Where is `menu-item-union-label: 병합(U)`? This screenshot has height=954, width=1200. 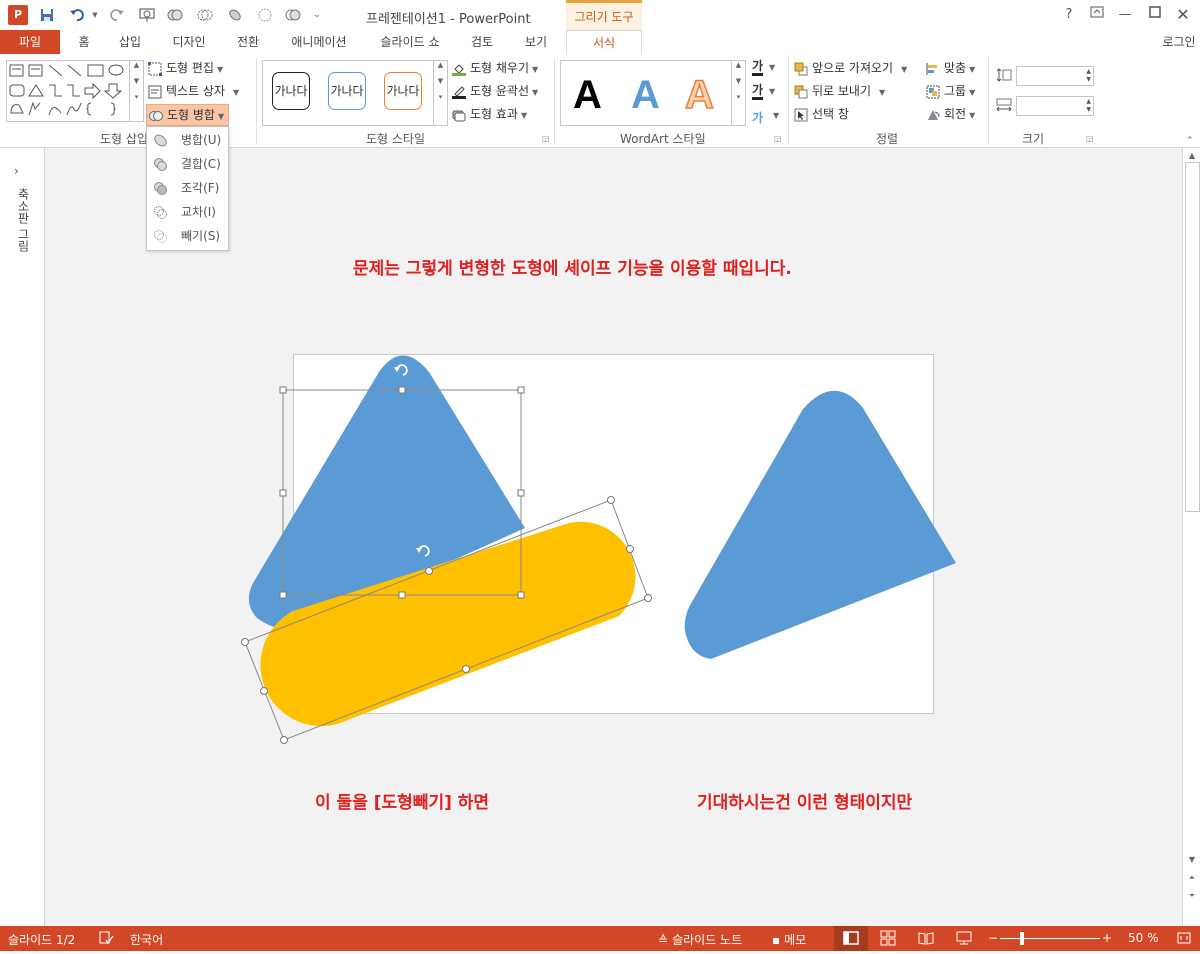
menu-item-union-label: 병합(U) is located at coordinates (201, 140).